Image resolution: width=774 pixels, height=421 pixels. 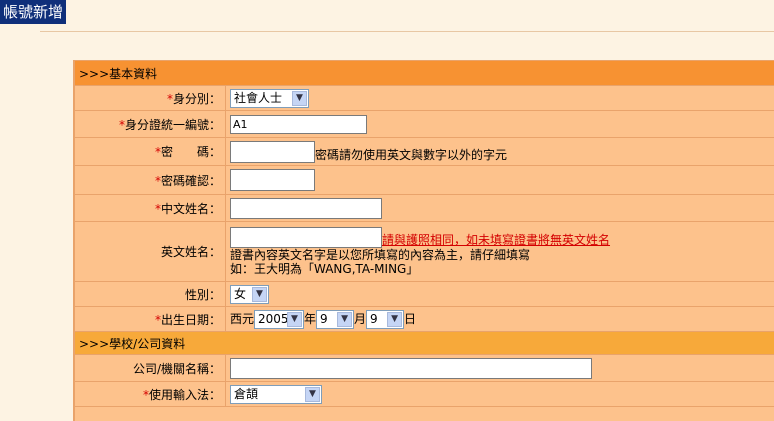 I want to click on section-basic-title: >>>基本資料, so click(x=424, y=73).